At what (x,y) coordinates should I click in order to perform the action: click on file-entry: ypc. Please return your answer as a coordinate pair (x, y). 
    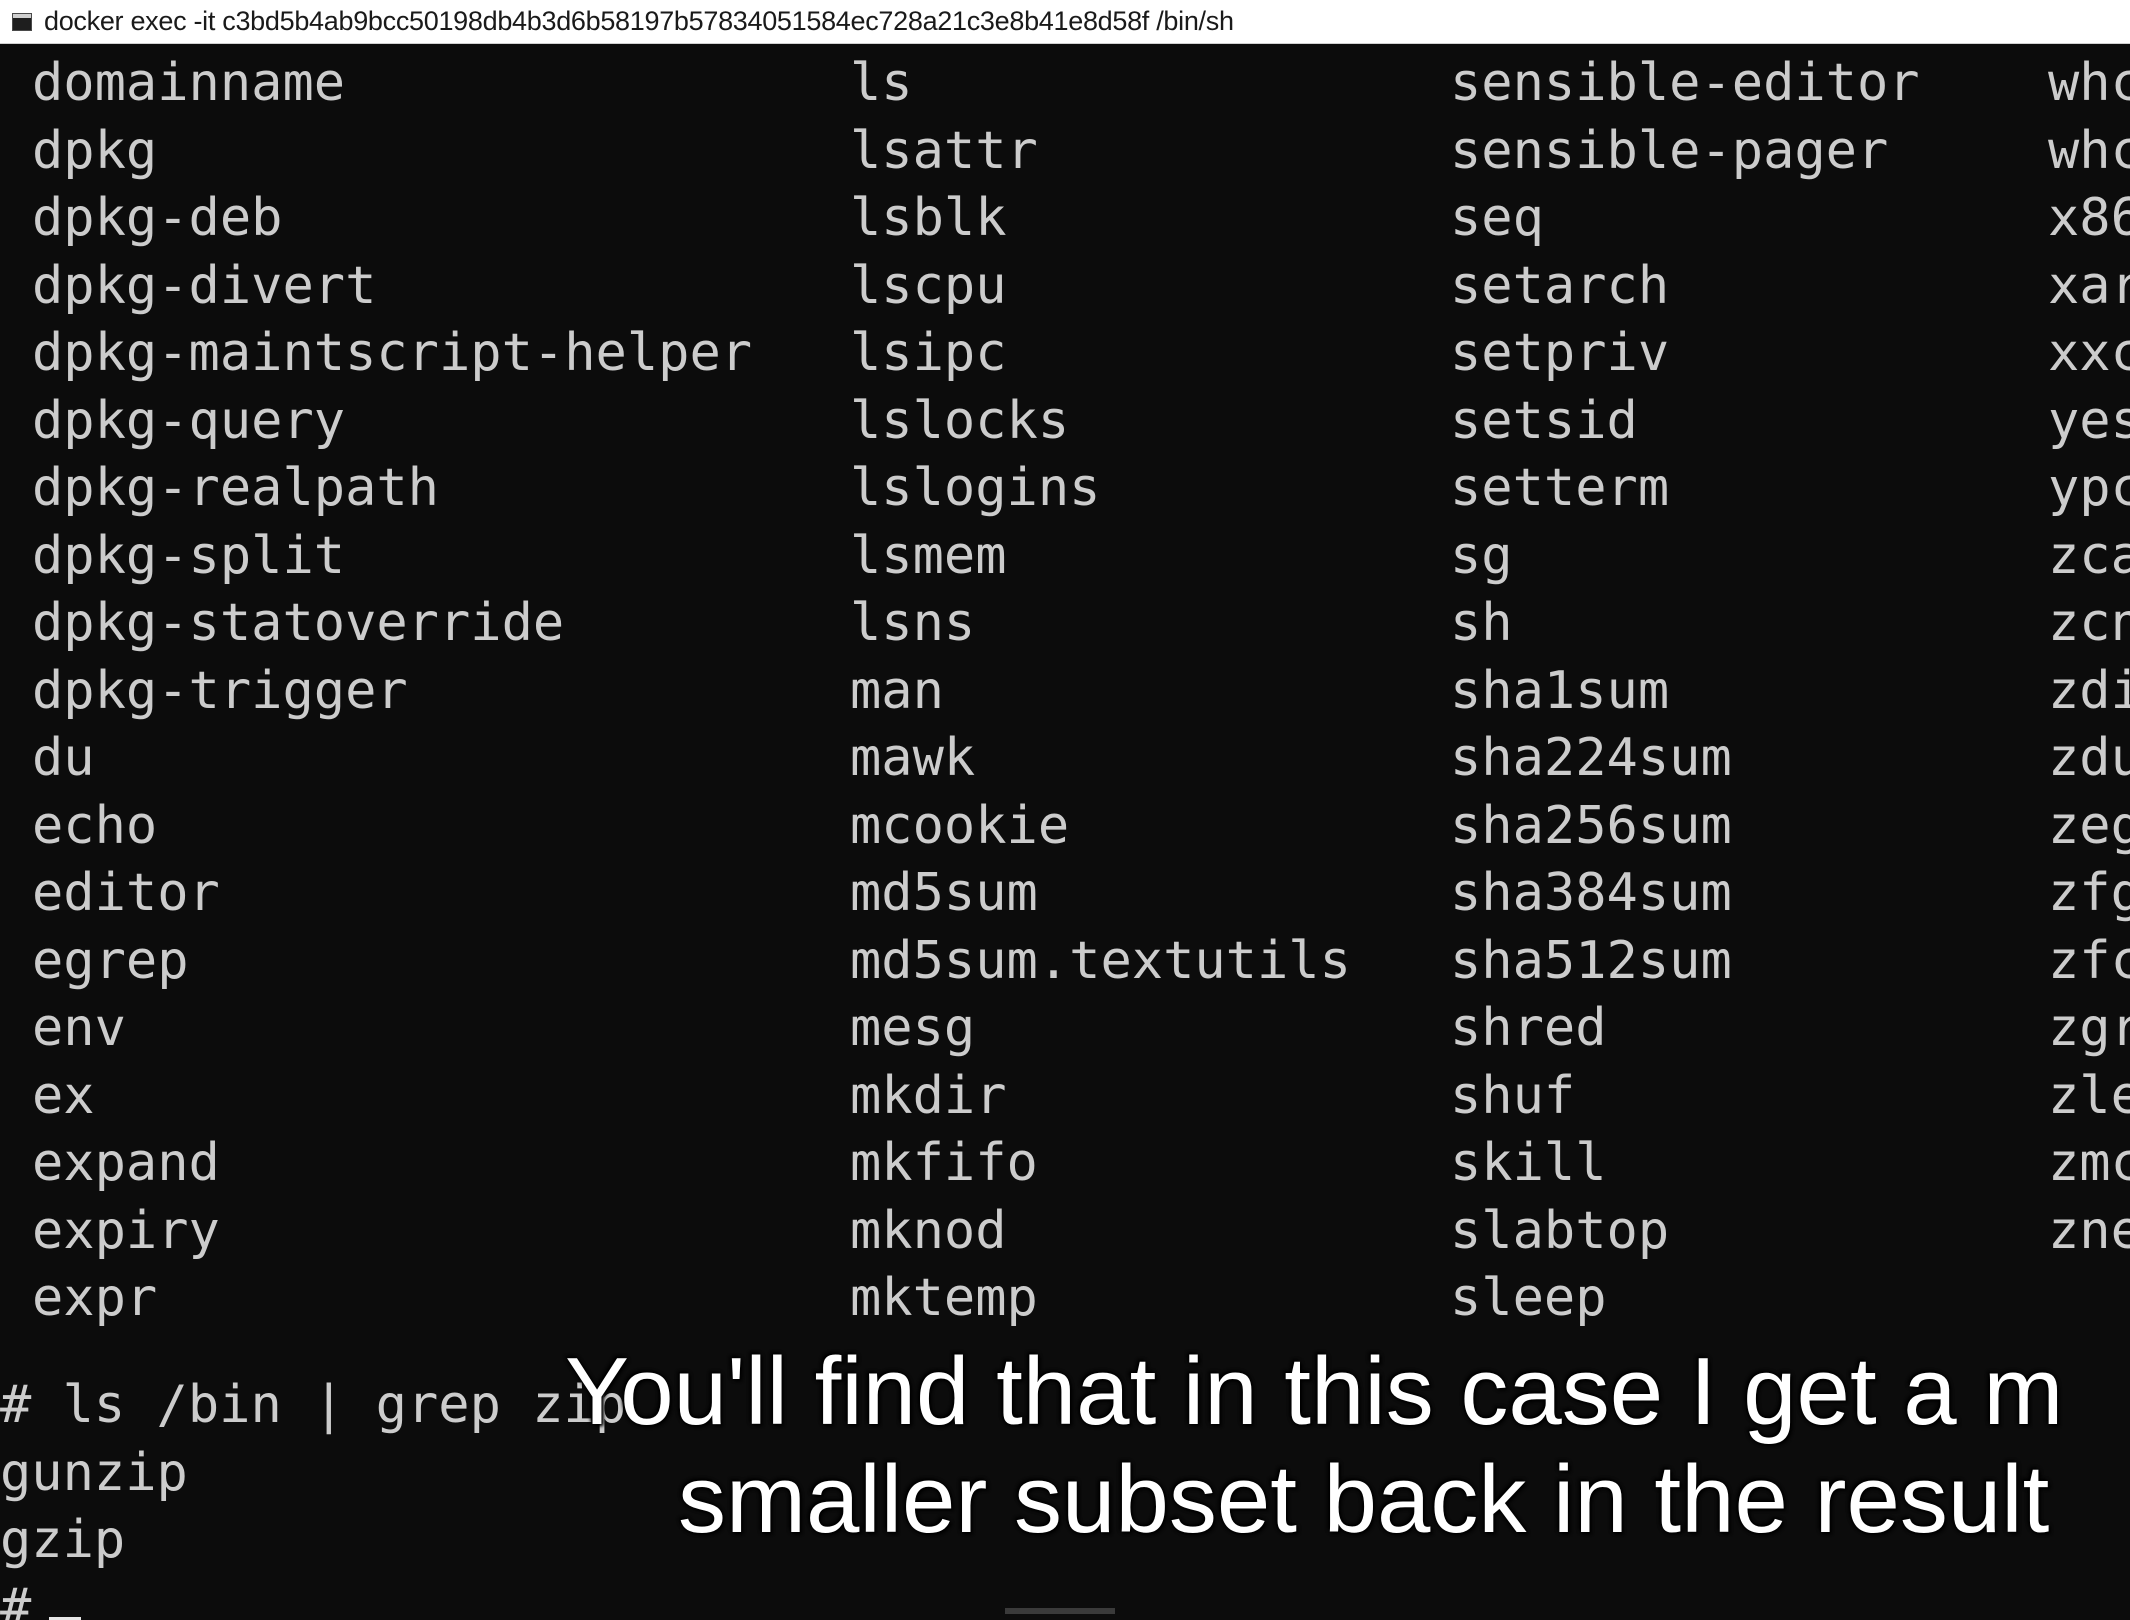
    Looking at the image, I should click on (2089, 488).